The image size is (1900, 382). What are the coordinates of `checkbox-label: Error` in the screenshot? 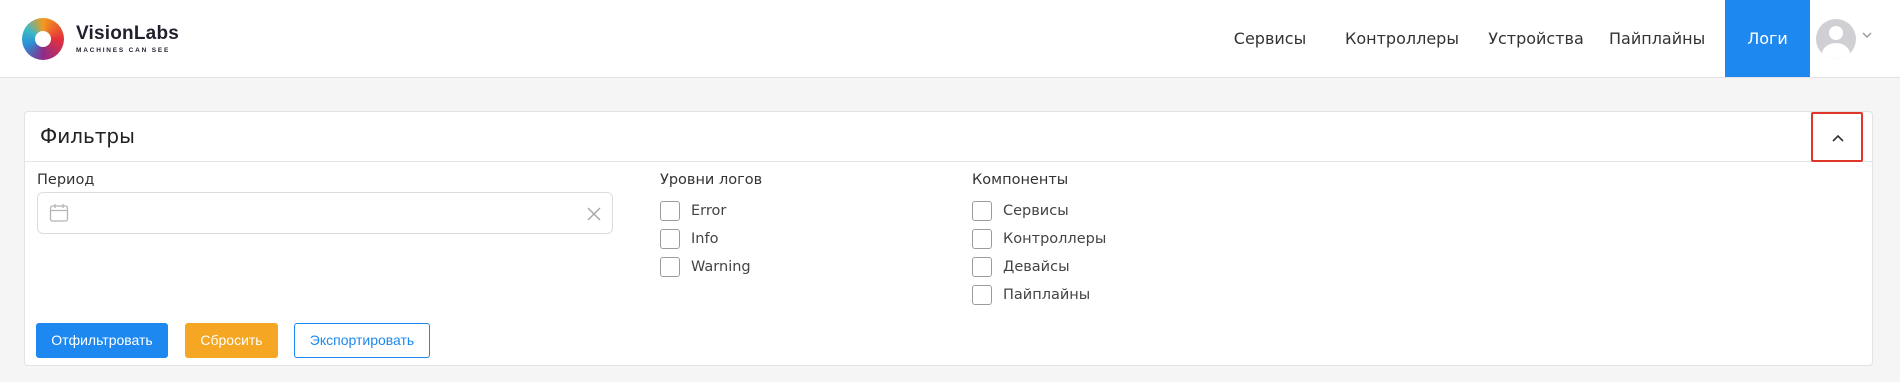 It's located at (709, 211).